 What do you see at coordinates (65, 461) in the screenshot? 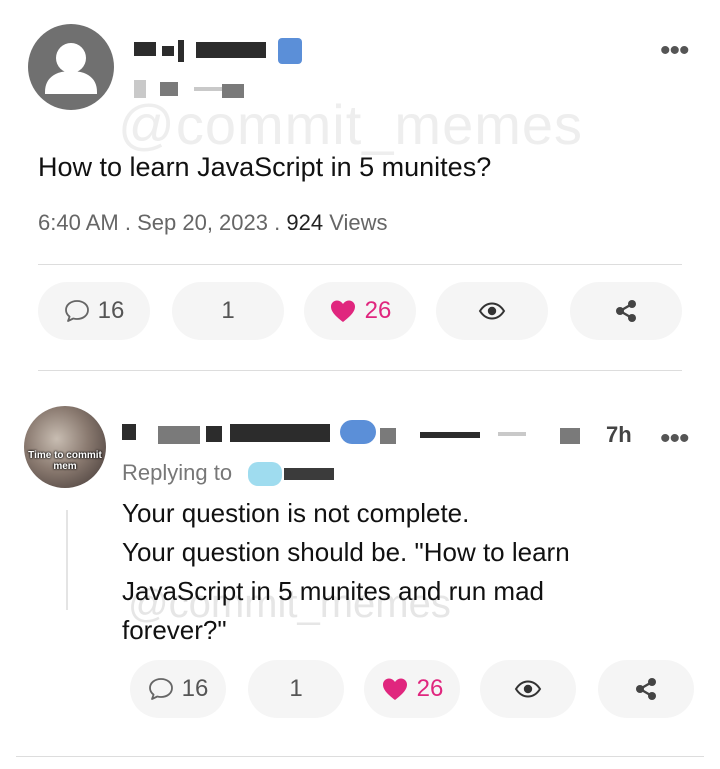
I see `avatar-caption-text: Time to commit mem` at bounding box center [65, 461].